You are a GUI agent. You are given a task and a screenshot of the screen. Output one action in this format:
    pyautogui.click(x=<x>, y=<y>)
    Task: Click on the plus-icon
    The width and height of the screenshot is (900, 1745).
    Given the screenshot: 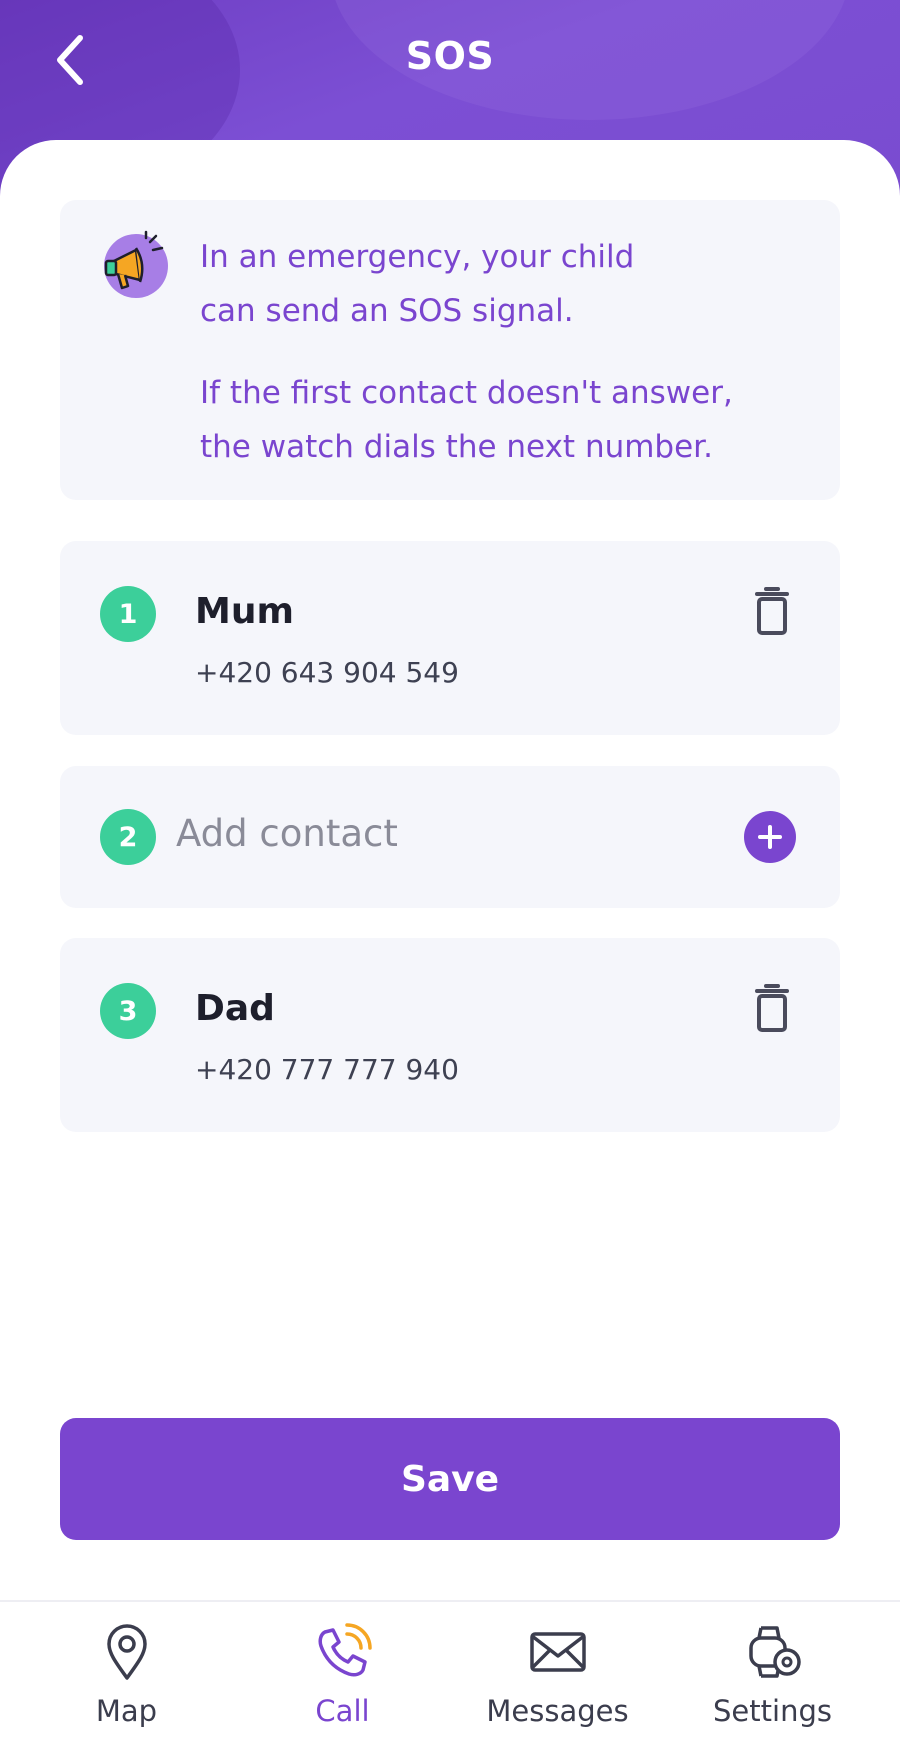 What is the action you would take?
    pyautogui.click(x=770, y=837)
    